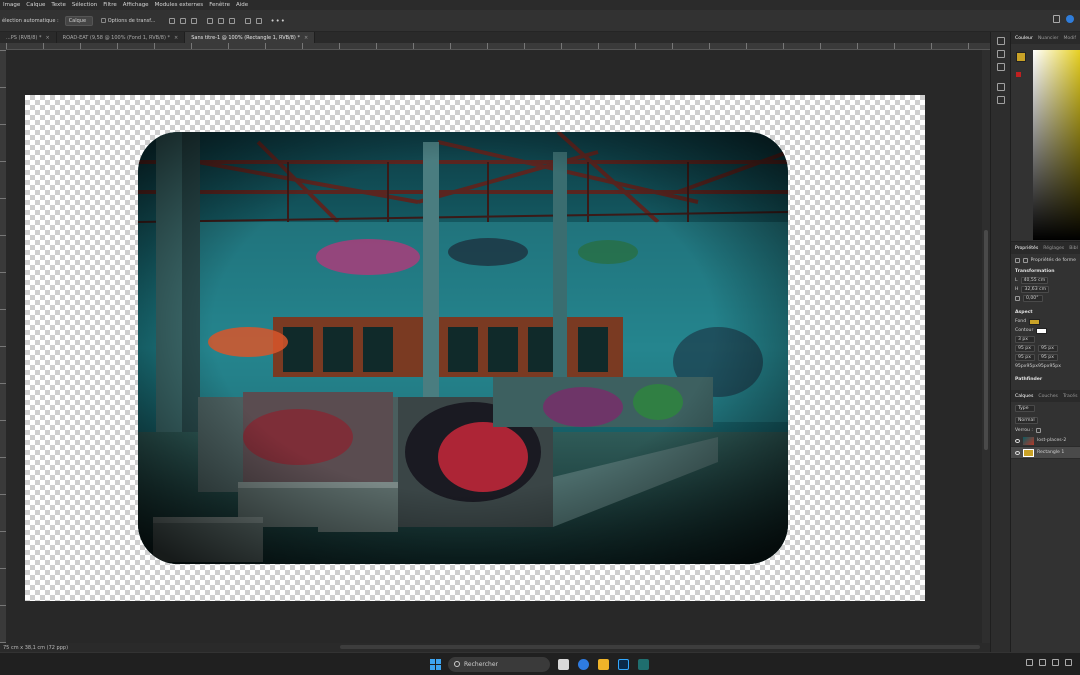 This screenshot has height=675, width=1080. What do you see at coordinates (1029, 662) in the screenshot?
I see `chevron-up-icon` at bounding box center [1029, 662].